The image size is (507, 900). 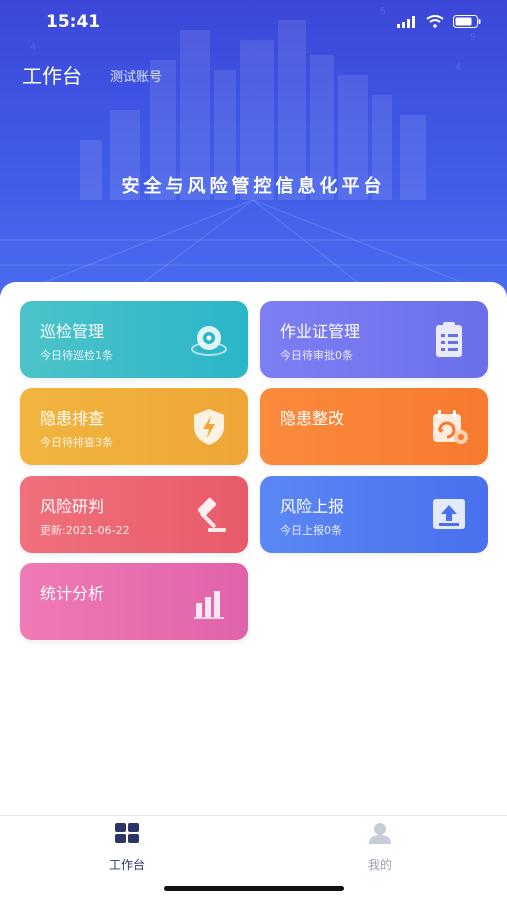 What do you see at coordinates (450, 427) in the screenshot?
I see `calendar-refresh-icon` at bounding box center [450, 427].